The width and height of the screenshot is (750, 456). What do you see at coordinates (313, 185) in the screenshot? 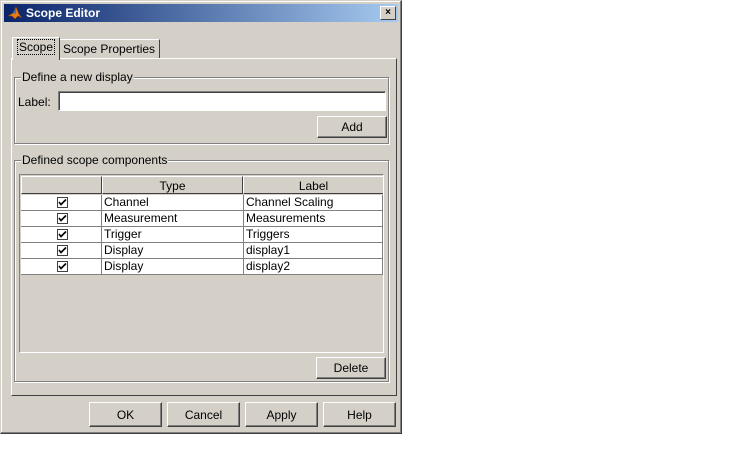
I see `column-header-label: Label` at bounding box center [313, 185].